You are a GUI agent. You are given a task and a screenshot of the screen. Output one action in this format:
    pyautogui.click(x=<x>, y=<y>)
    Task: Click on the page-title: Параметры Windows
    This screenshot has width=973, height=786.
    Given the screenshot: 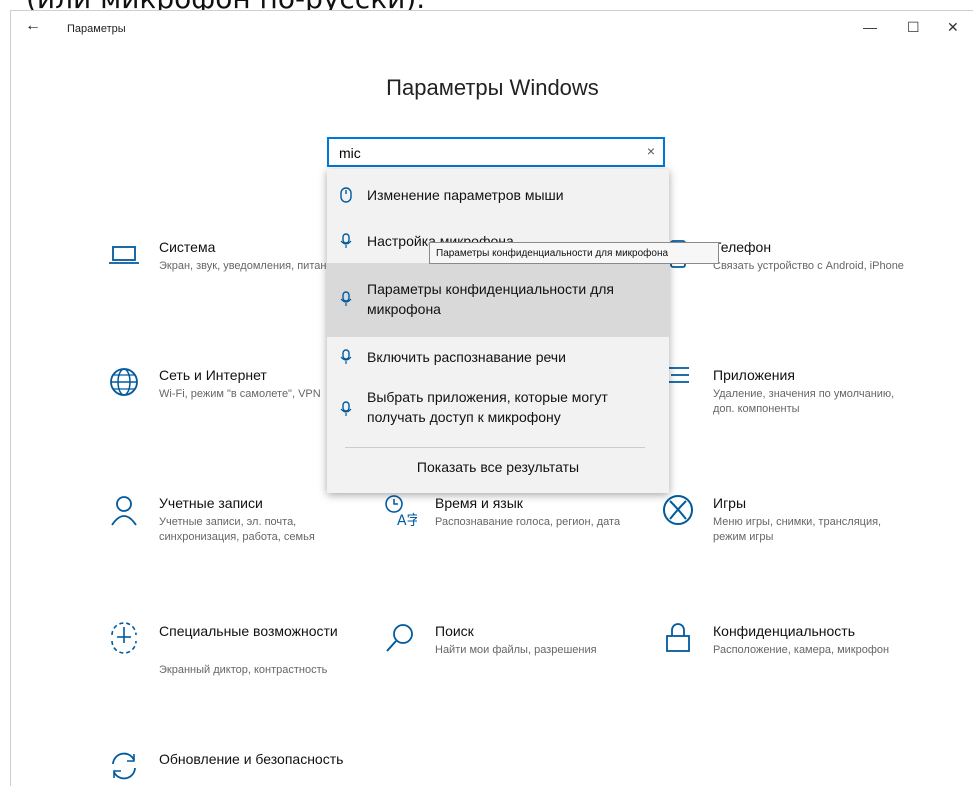 What is the action you would take?
    pyautogui.click(x=492, y=87)
    